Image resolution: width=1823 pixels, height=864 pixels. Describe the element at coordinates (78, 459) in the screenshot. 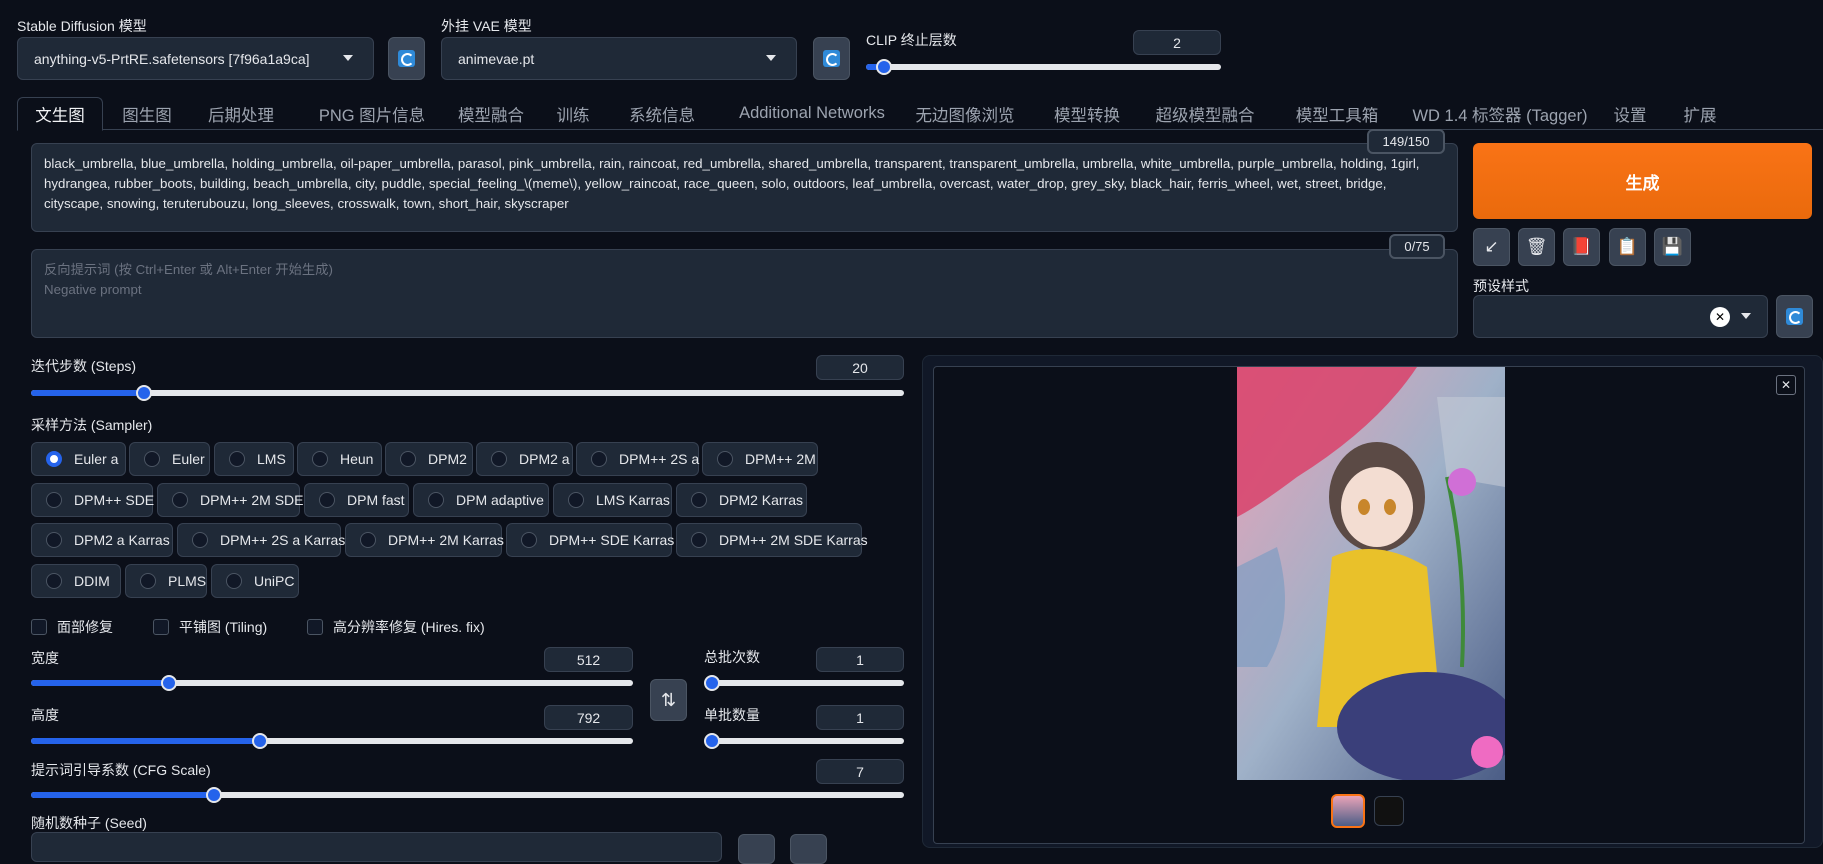

I see `sampler-option-euler-a: Euler a` at that location.